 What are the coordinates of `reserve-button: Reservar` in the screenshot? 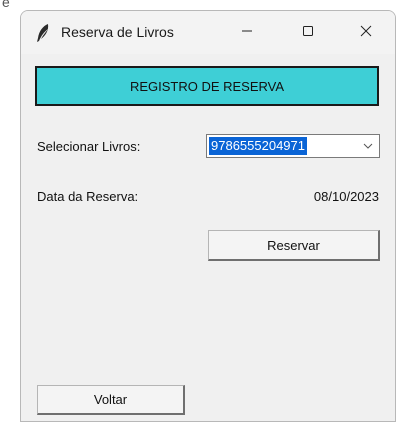 It's located at (294, 245).